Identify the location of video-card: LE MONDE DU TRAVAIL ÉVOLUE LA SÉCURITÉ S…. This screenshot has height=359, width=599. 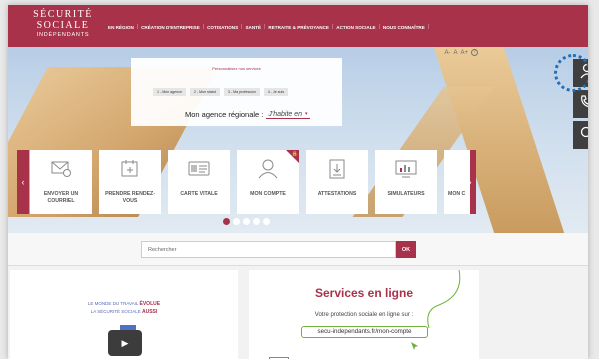
(124, 314).